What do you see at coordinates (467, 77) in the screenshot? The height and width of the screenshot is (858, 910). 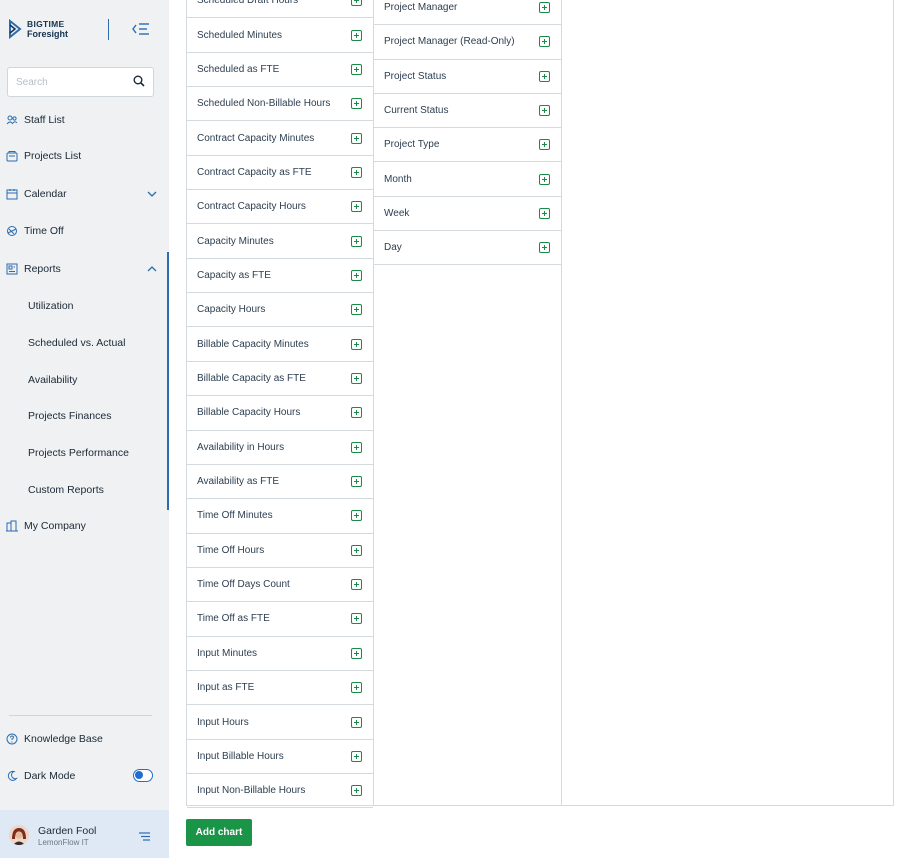 I see `option-row: Project Status` at bounding box center [467, 77].